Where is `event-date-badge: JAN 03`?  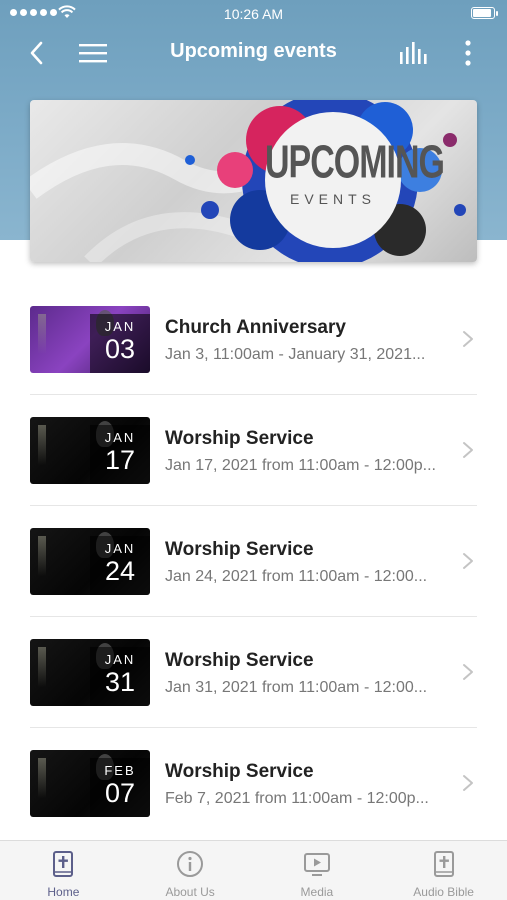
event-date-badge: JAN 03 is located at coordinates (120, 343).